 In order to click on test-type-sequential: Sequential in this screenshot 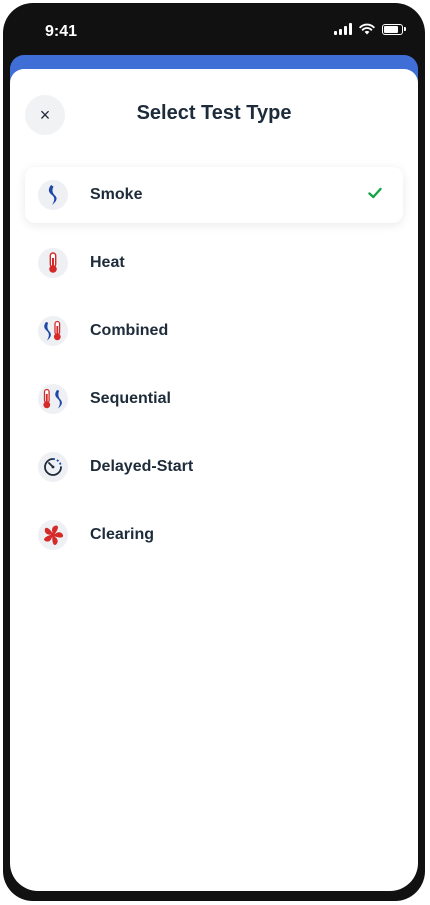, I will do `click(214, 399)`.